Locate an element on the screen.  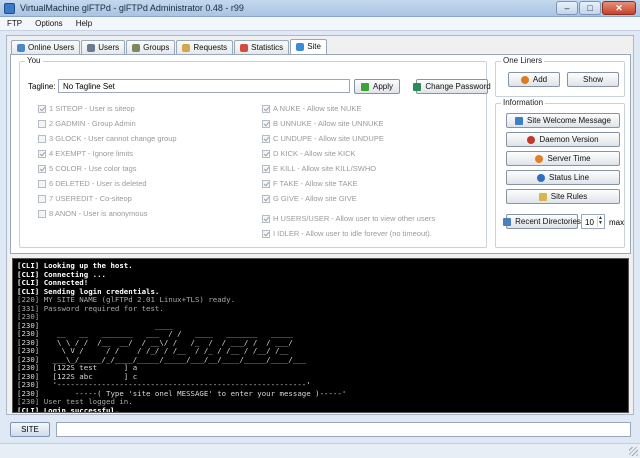
daemon-icon is located at coordinates (531, 139).